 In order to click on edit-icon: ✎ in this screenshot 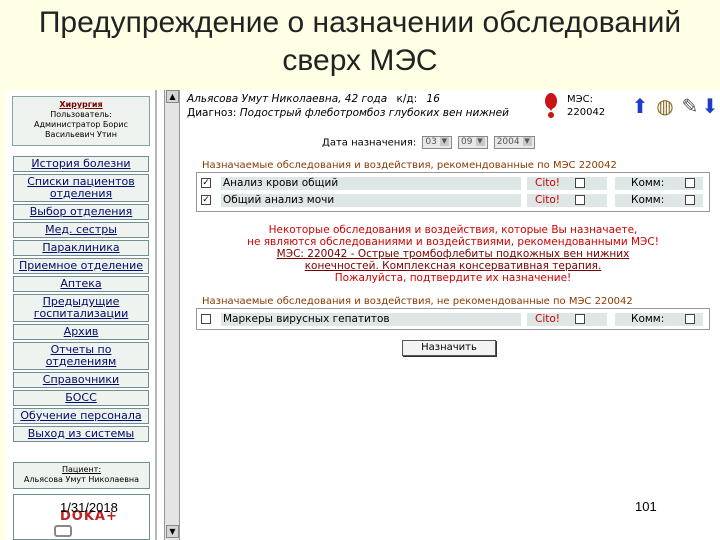, I will do `click(690, 106)`.